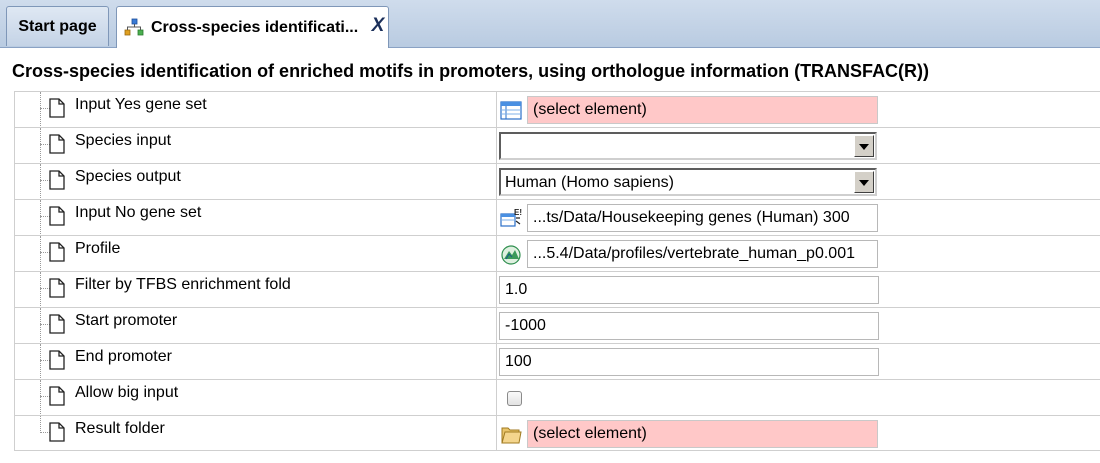  I want to click on param-row-result-folder: Result folder (select element), so click(557, 433).